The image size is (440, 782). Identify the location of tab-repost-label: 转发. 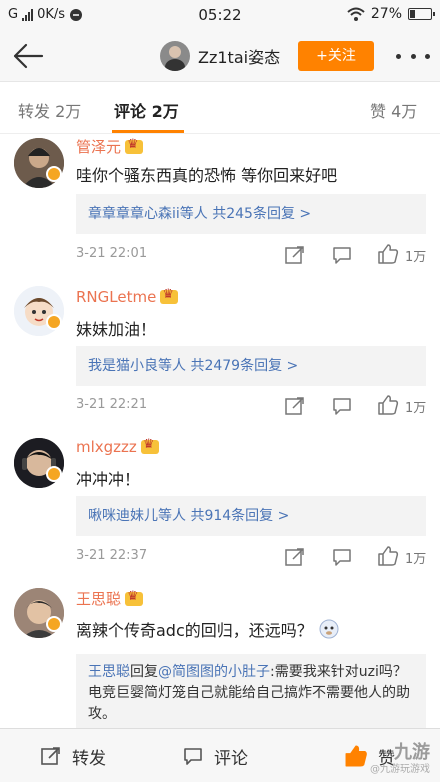
(34, 111).